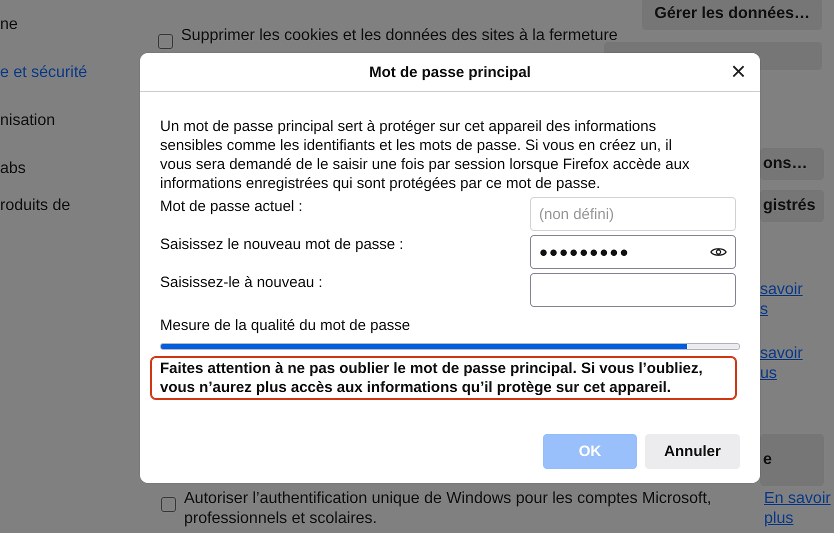 The height and width of the screenshot is (533, 834). Describe the element at coordinates (231, 206) in the screenshot. I see `field-label: Mot de passe actuel :` at that location.